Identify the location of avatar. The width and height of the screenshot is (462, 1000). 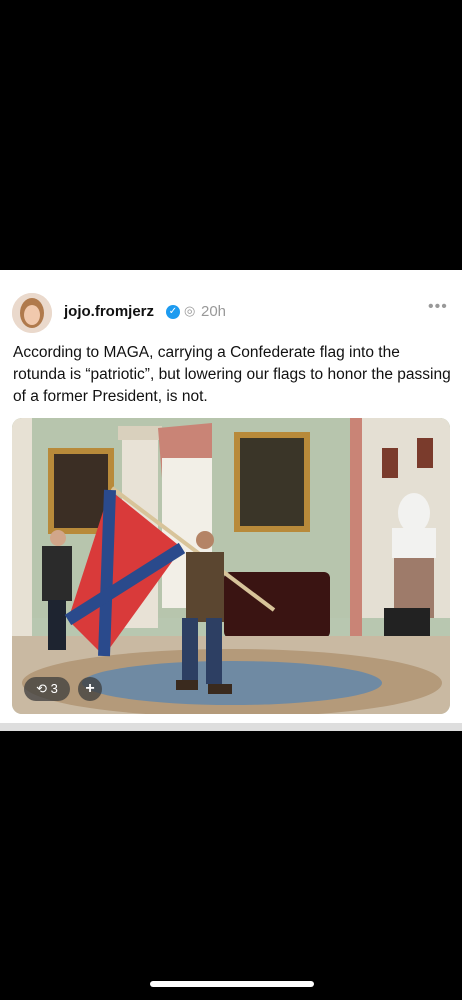
(32, 313).